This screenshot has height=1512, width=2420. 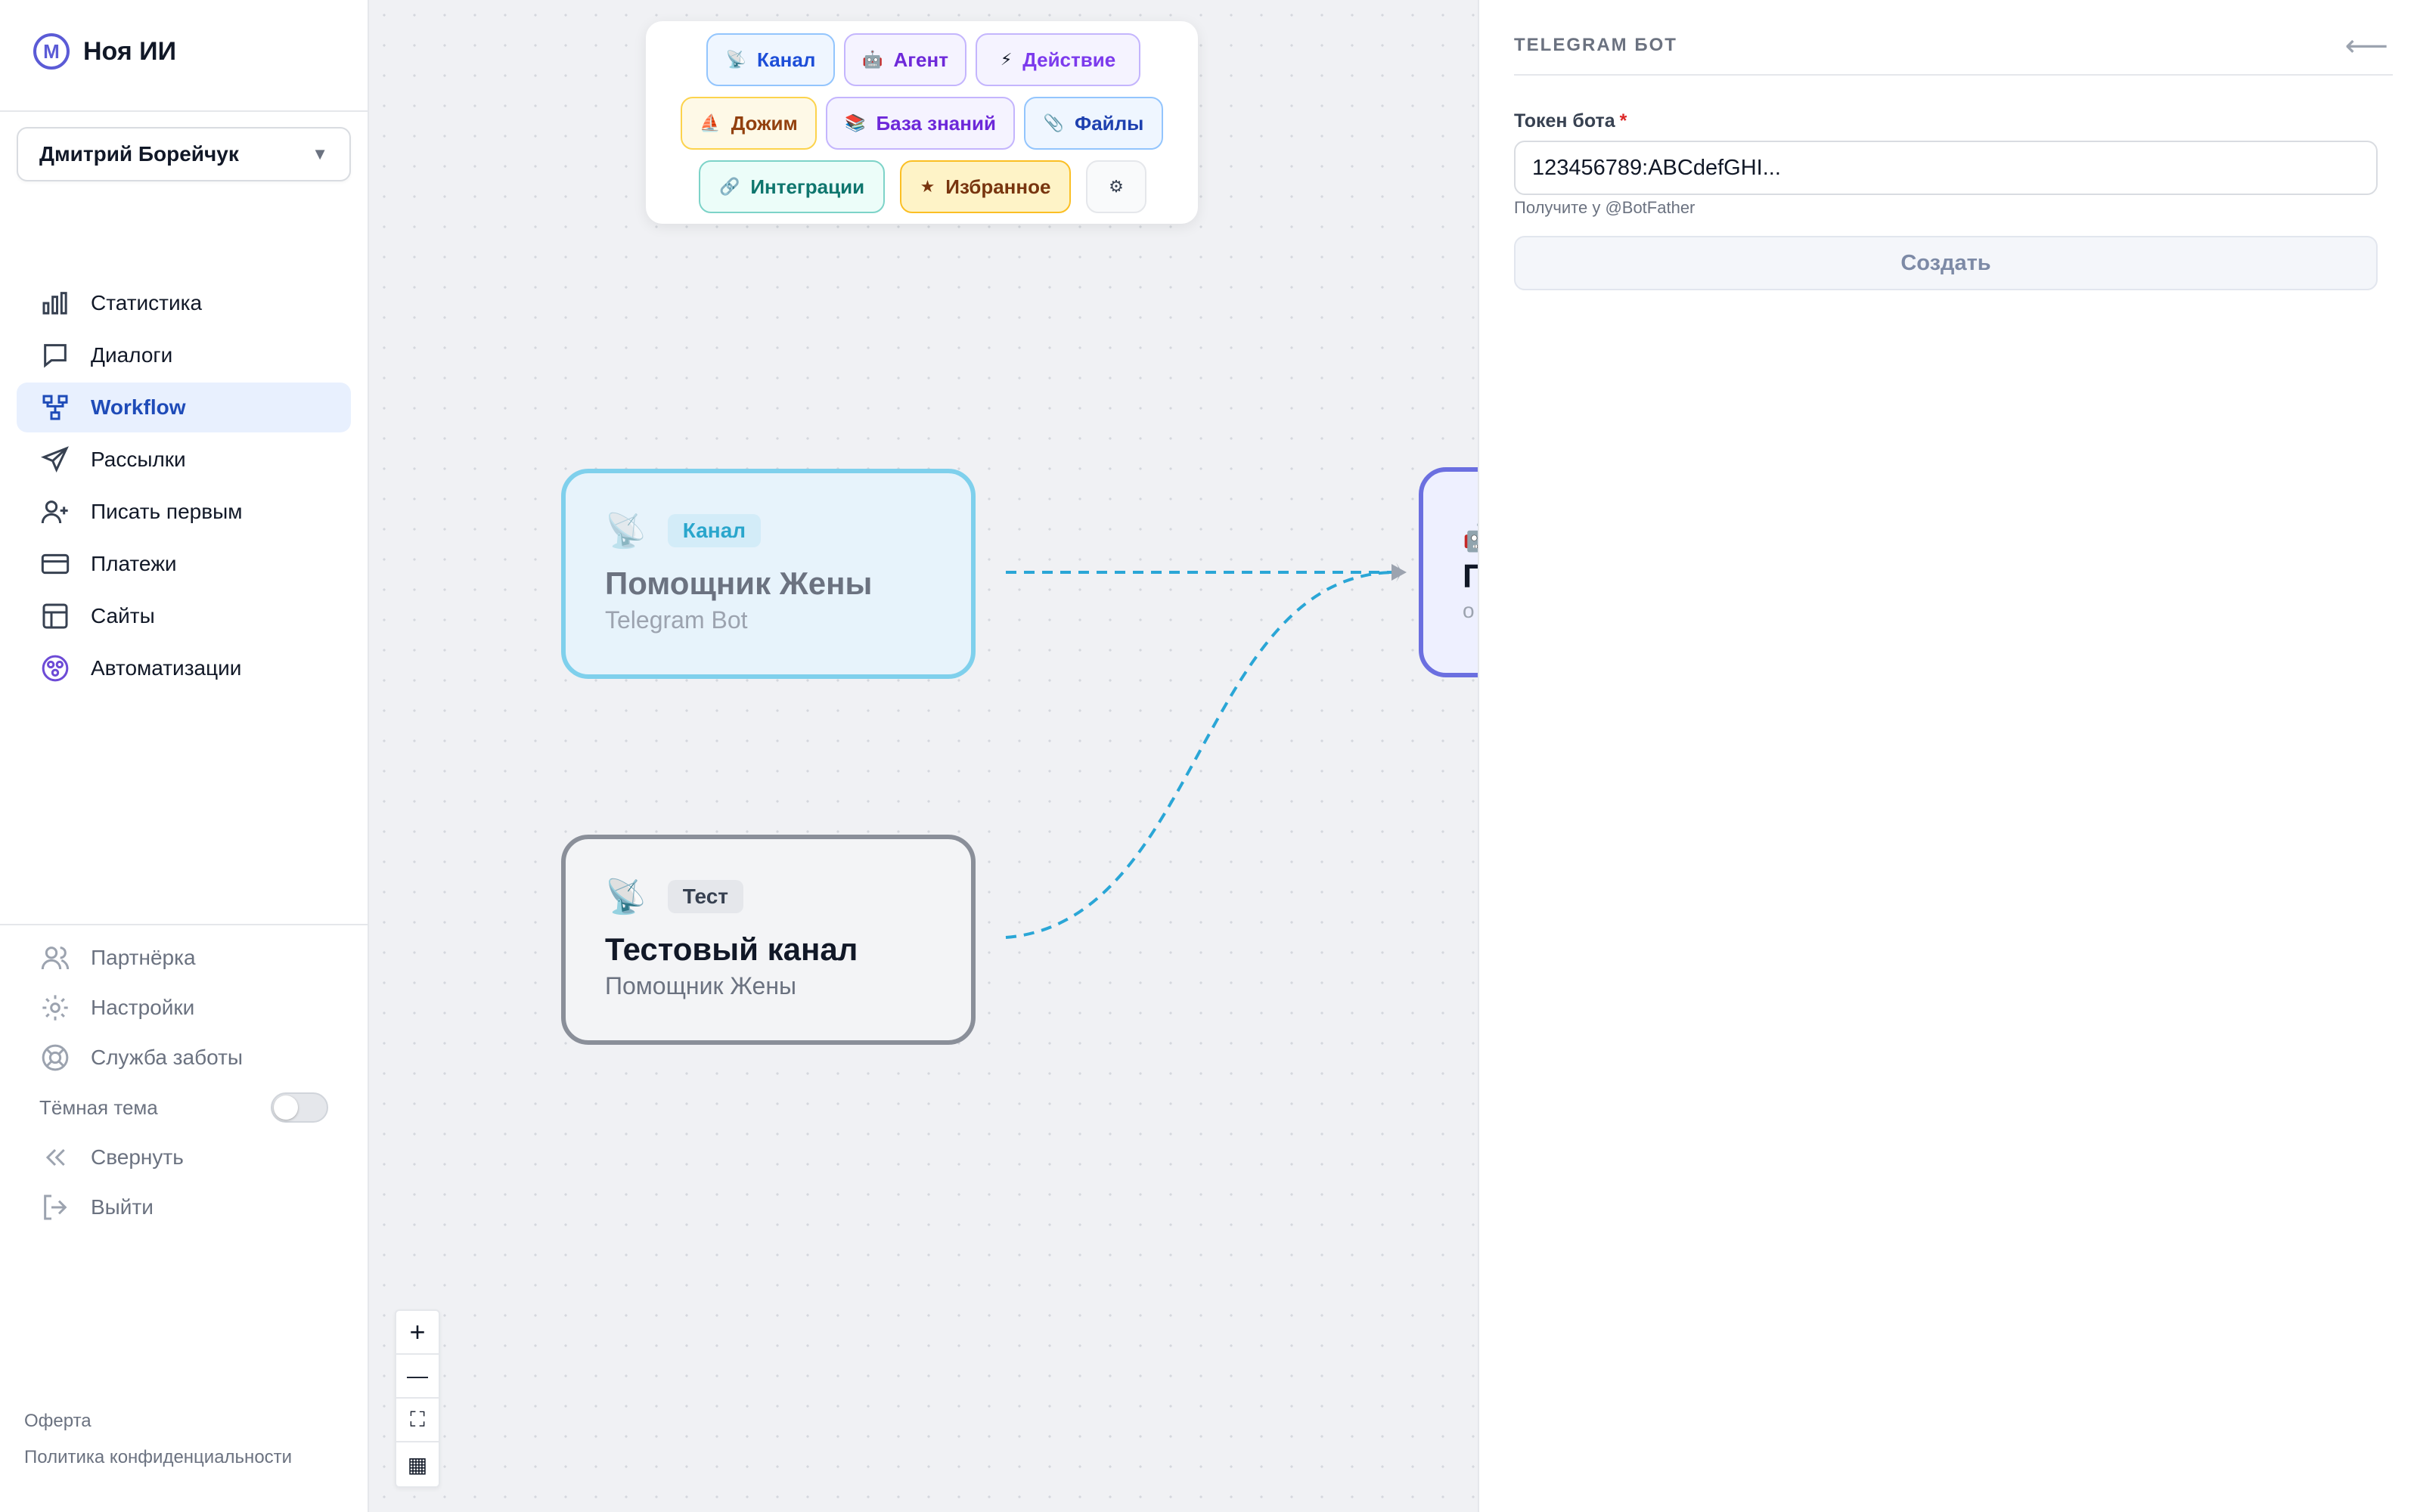 I want to click on token-label-text: Токен бота, so click(x=1564, y=121).